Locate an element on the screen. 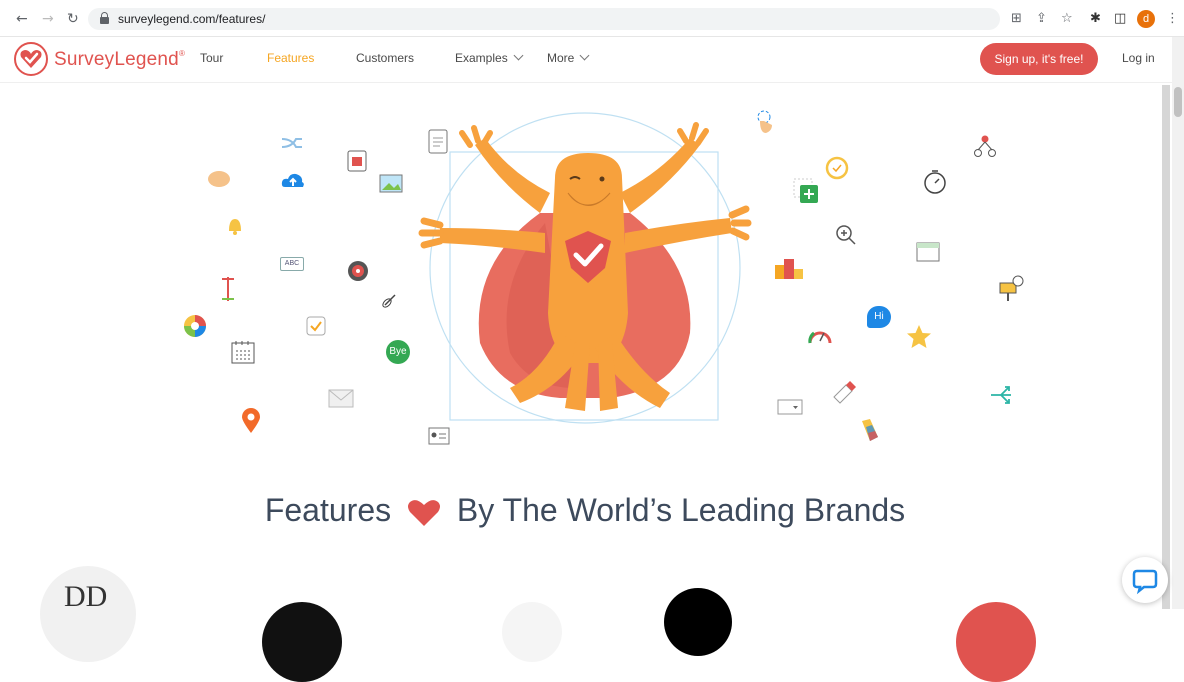 This screenshot has width=1184, height=682. lock-icon is located at coordinates (104, 18).